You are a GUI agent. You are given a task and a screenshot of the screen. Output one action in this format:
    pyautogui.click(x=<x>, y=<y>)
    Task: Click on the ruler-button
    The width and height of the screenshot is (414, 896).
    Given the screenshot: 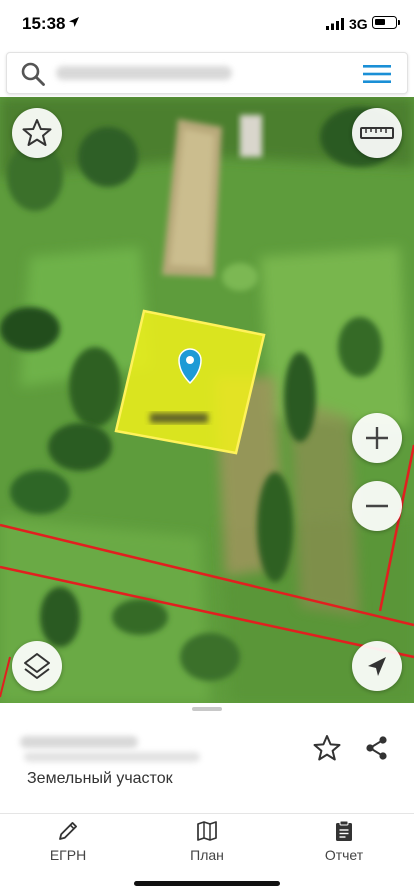 What is the action you would take?
    pyautogui.click(x=377, y=133)
    